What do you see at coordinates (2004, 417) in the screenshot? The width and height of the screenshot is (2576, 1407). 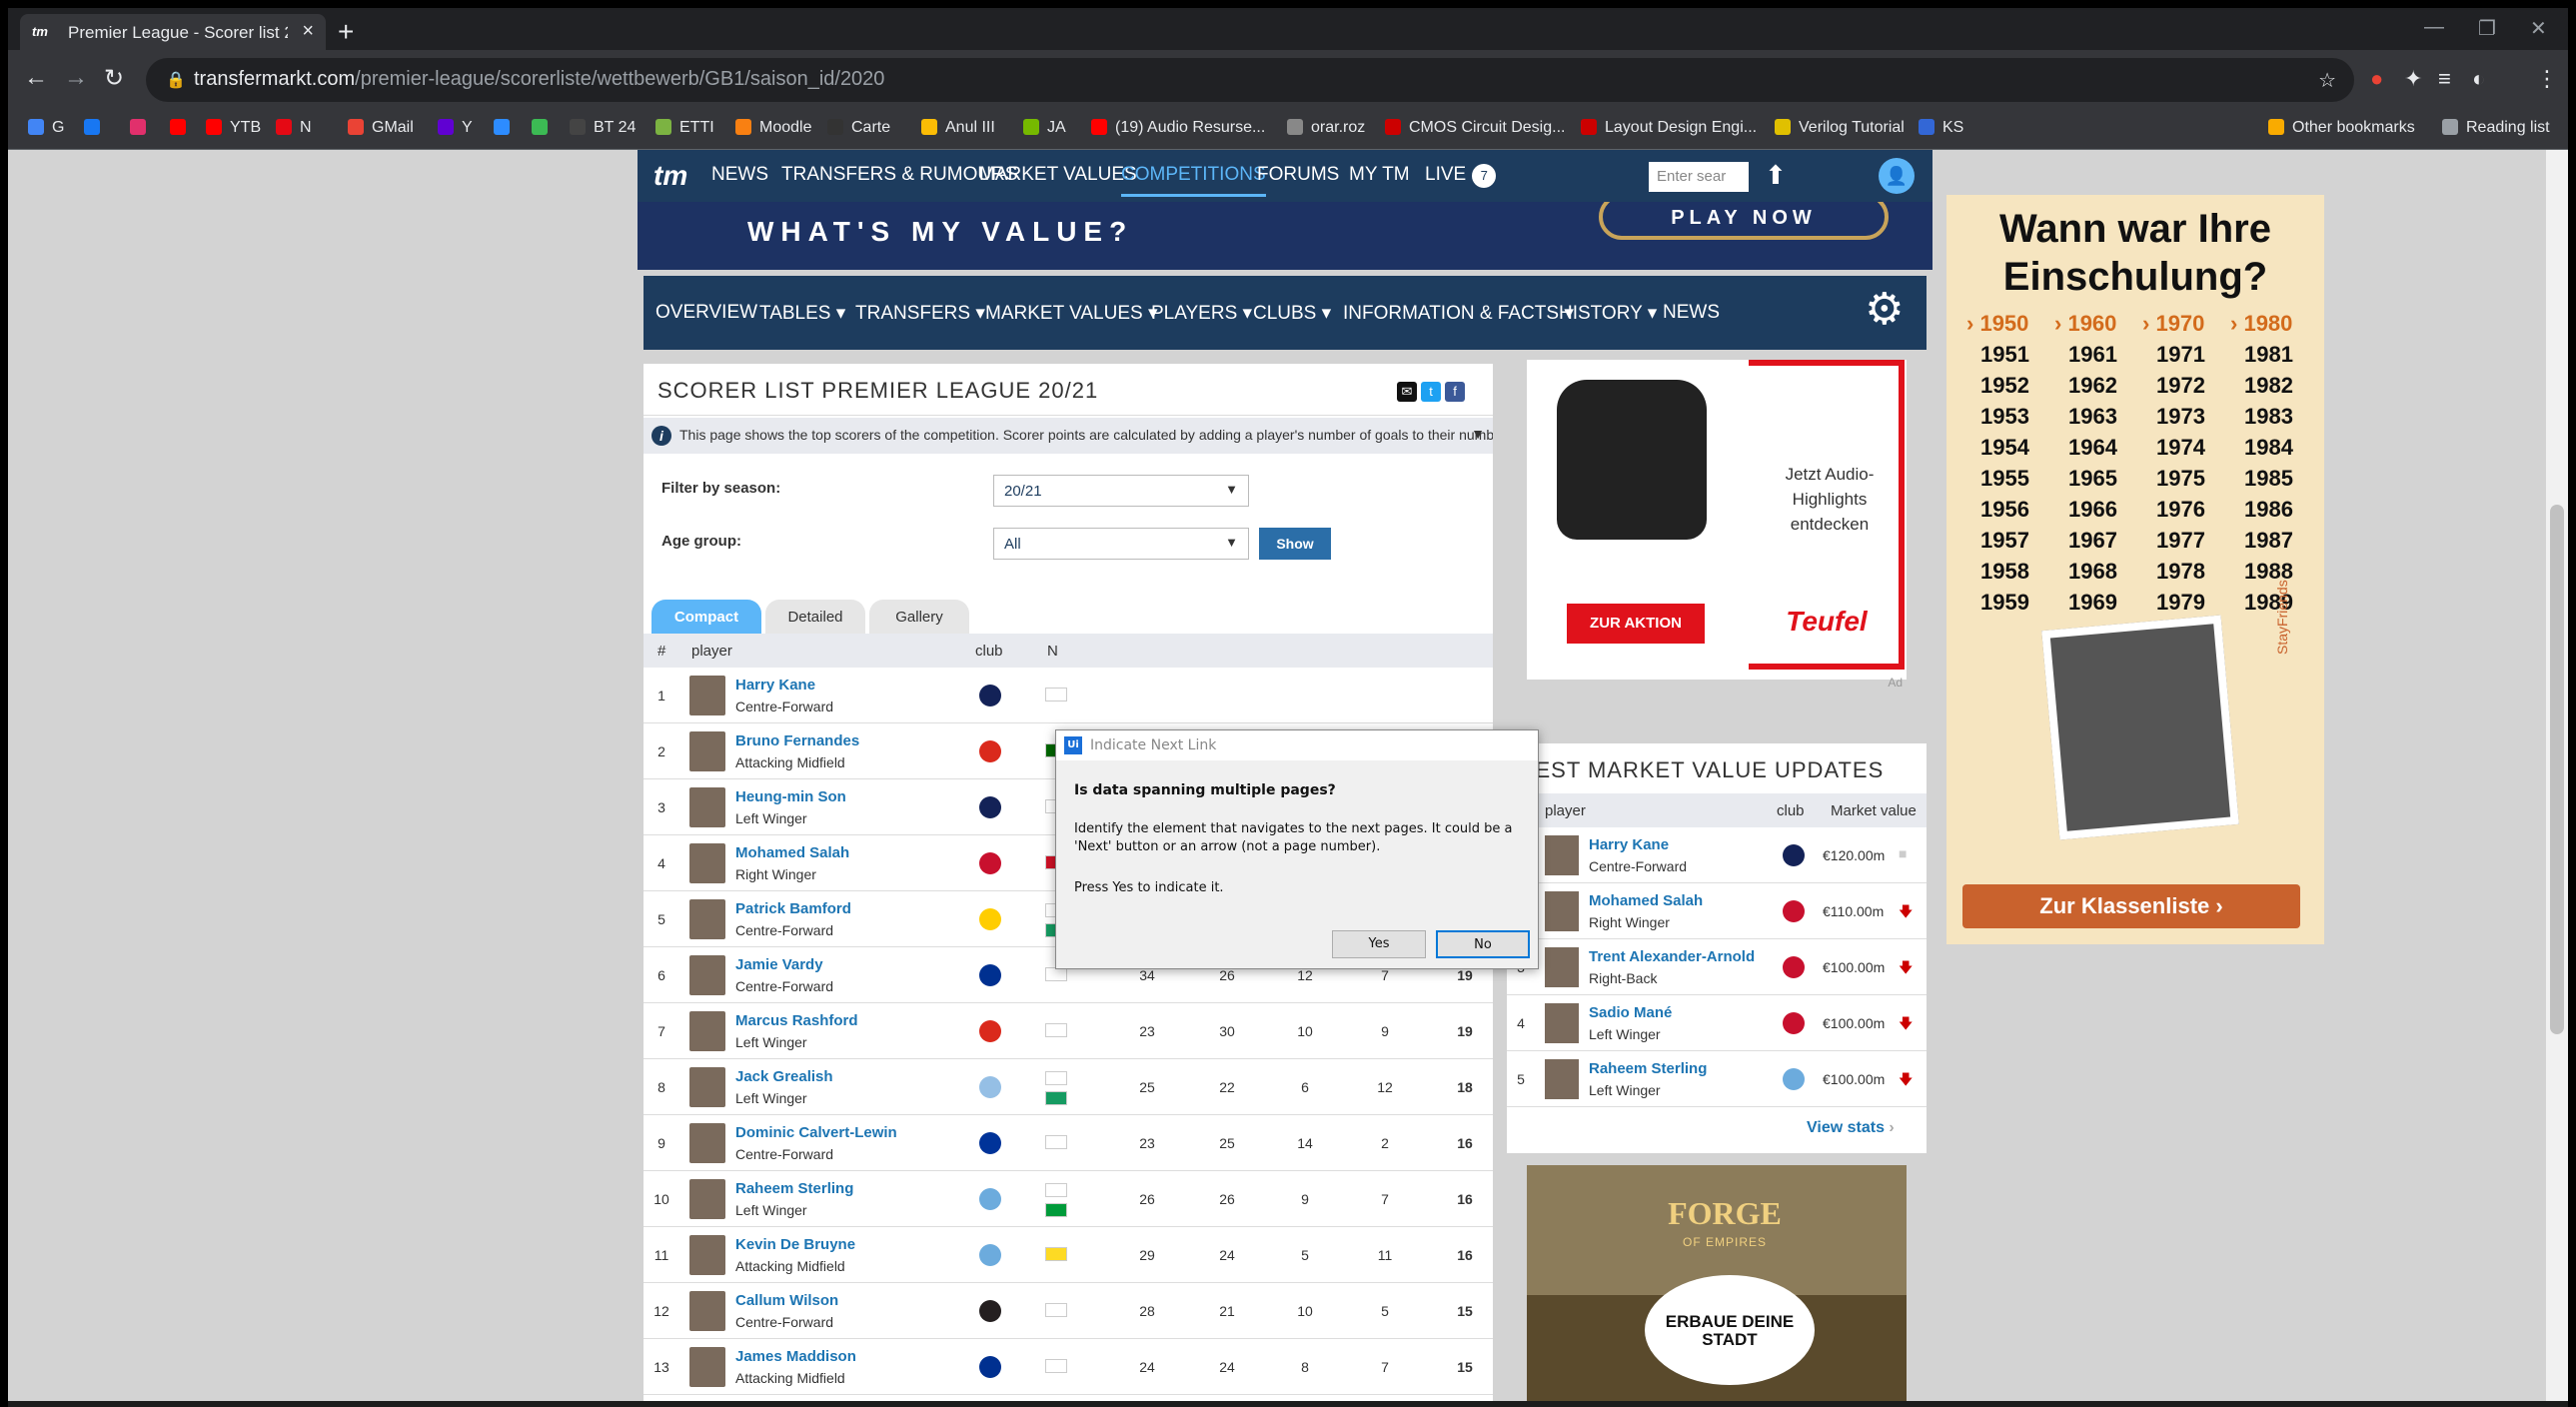 I see `year-link: 1953` at bounding box center [2004, 417].